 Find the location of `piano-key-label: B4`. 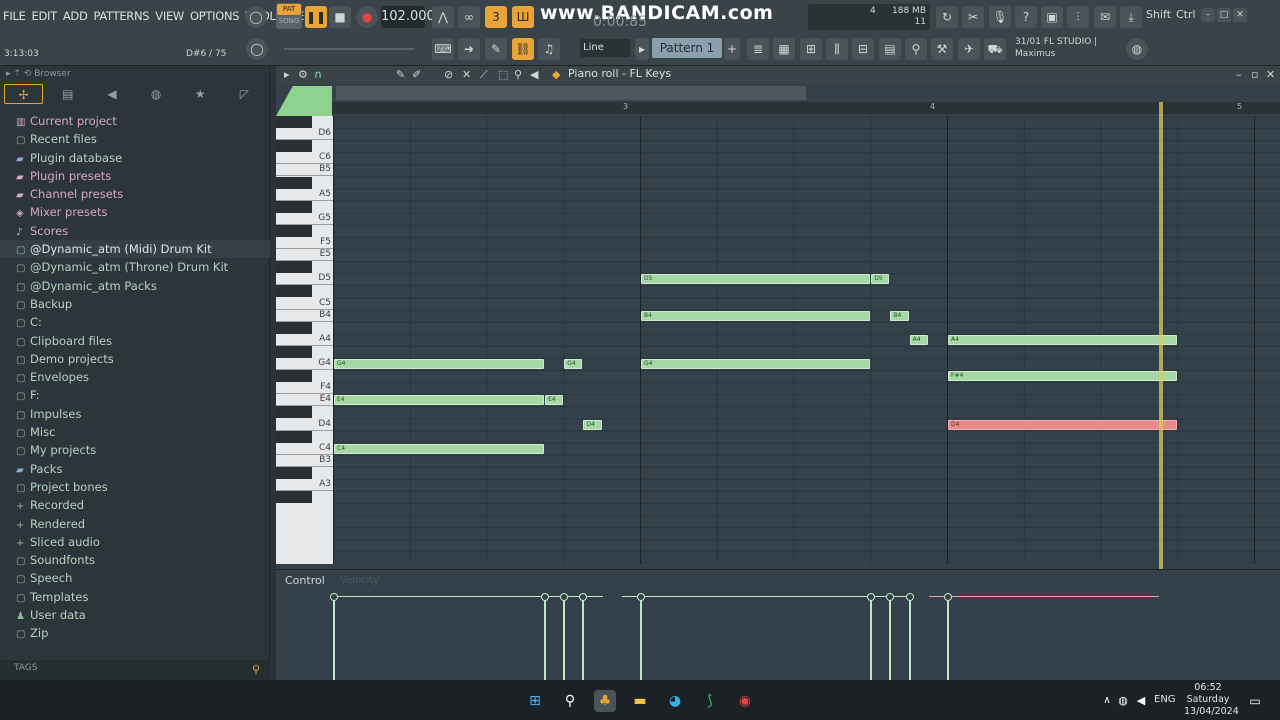

piano-key-label: B4 is located at coordinates (304, 315).